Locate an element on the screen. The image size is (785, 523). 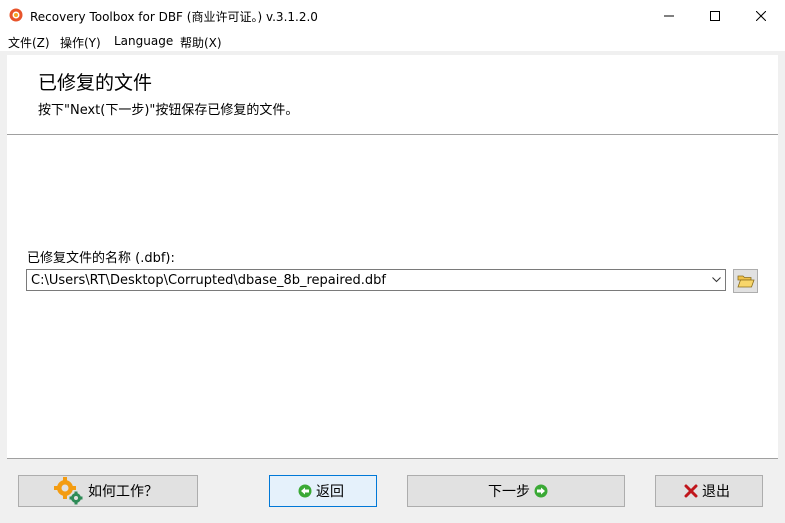
how-it-works-label: 如何工作？ is located at coordinates (123, 492).